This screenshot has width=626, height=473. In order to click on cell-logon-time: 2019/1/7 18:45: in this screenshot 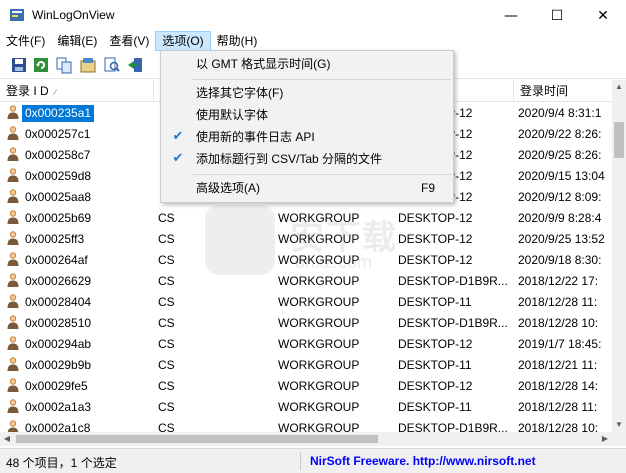, I will do `click(560, 344)`.